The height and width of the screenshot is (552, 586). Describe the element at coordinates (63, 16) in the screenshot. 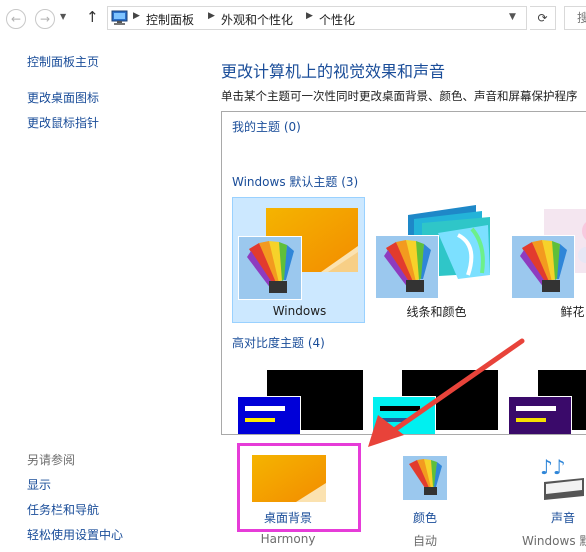

I see `recent-locations-chevron-icon: ▼` at that location.